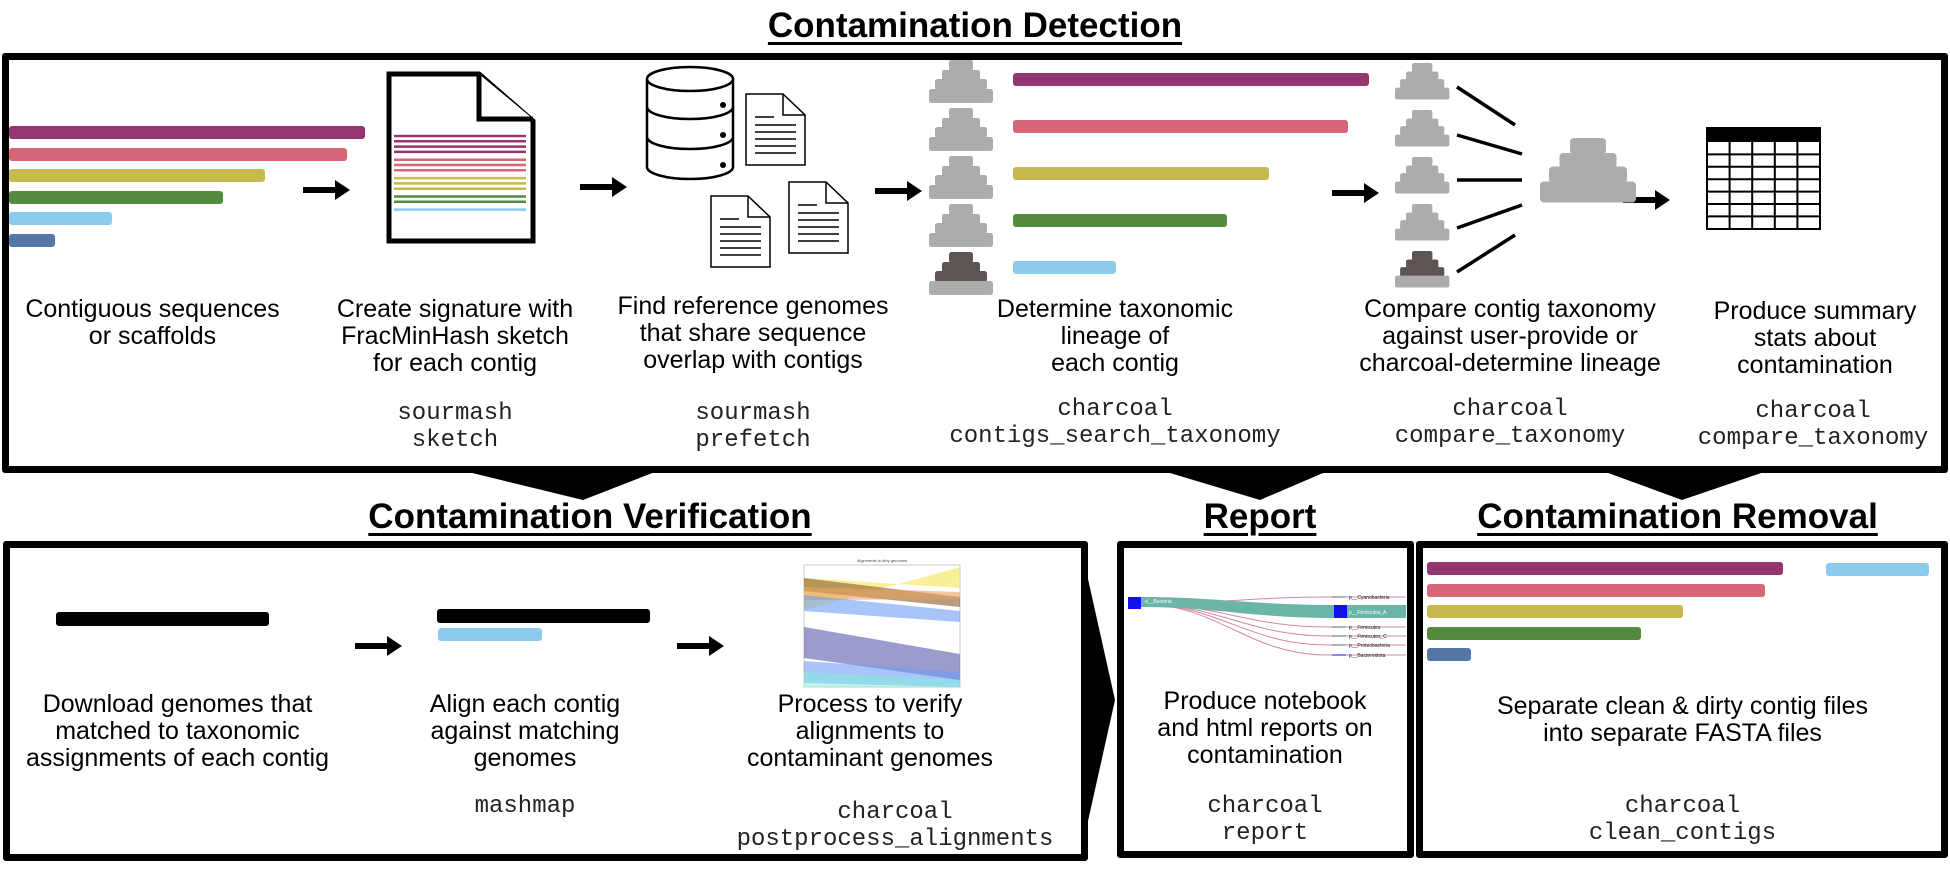  What do you see at coordinates (1369, 646) in the screenshot?
I see `sankey-label: p__Proteobacteria` at bounding box center [1369, 646].